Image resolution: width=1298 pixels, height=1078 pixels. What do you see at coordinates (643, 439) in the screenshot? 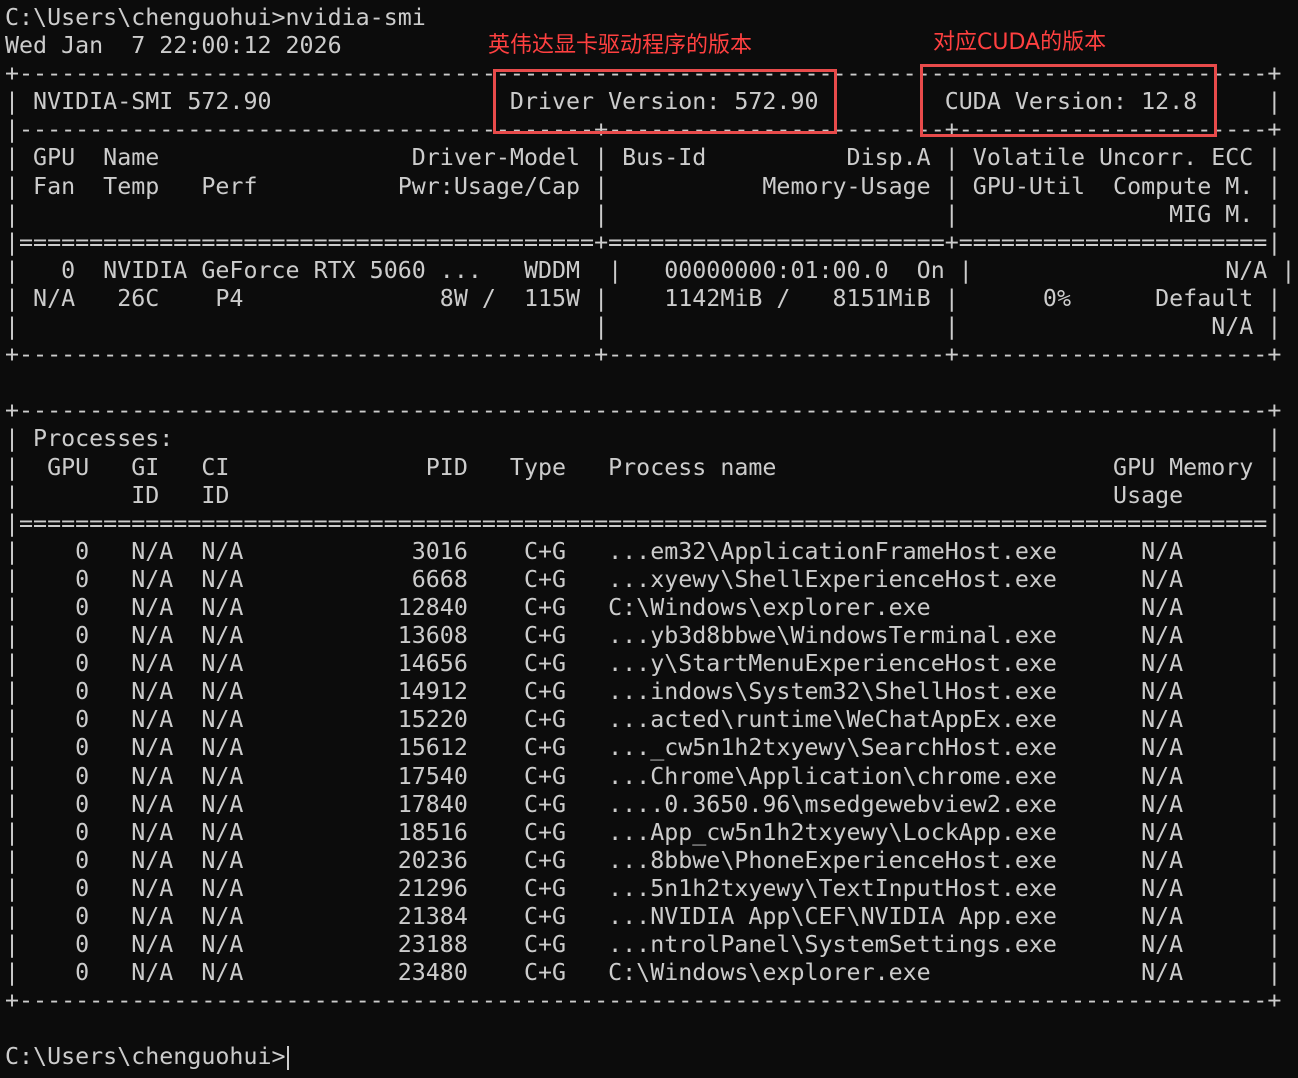
I see `terminal-line: | Processes: |` at bounding box center [643, 439].